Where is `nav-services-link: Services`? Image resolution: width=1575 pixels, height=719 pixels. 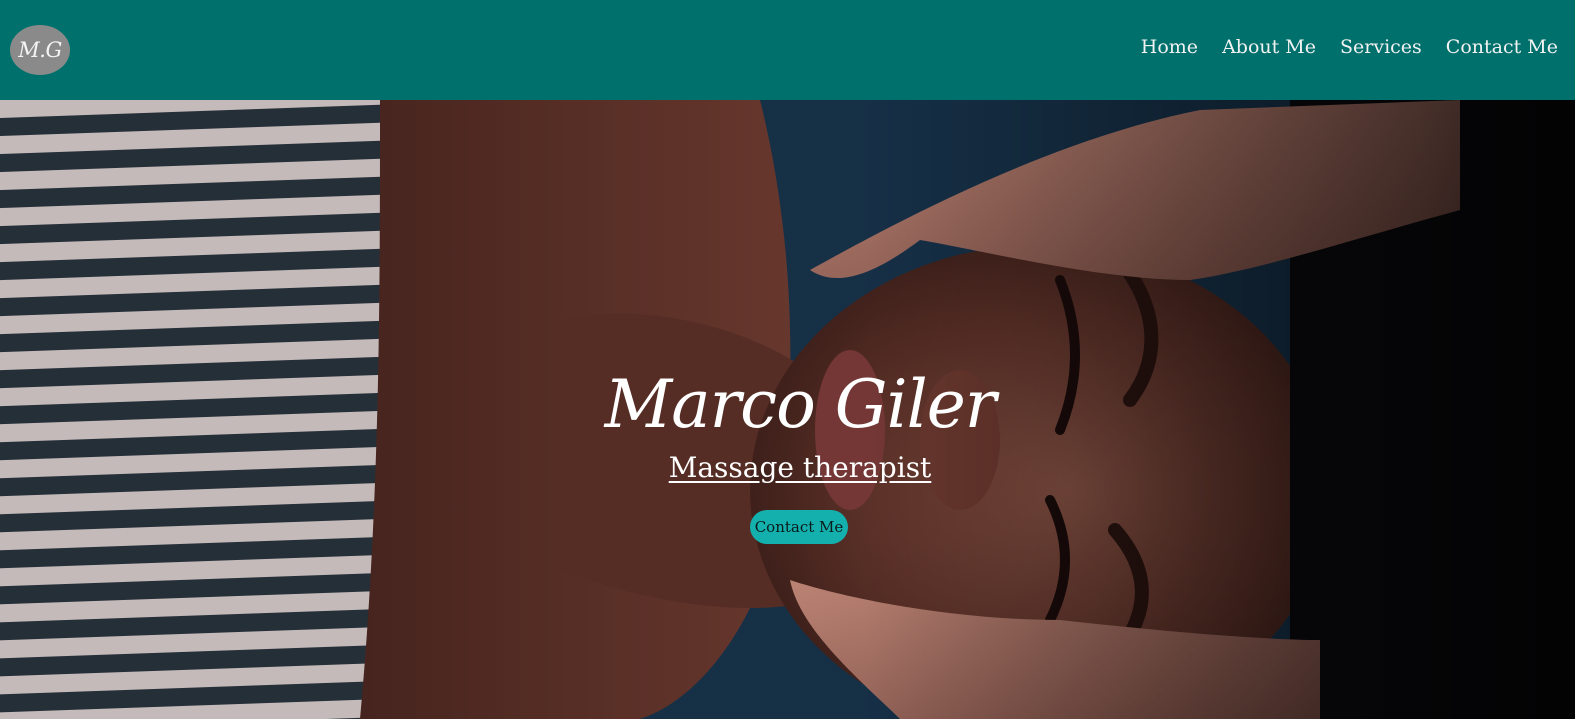
nav-services-link: Services is located at coordinates (1381, 47).